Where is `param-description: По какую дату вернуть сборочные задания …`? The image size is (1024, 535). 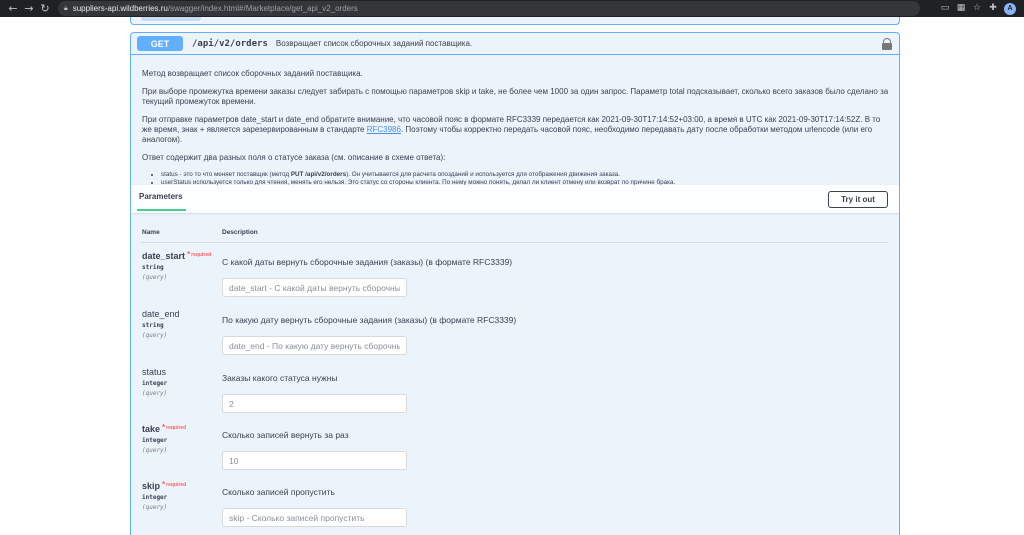 param-description: По какую дату вернуть сборочные задания … is located at coordinates (369, 320).